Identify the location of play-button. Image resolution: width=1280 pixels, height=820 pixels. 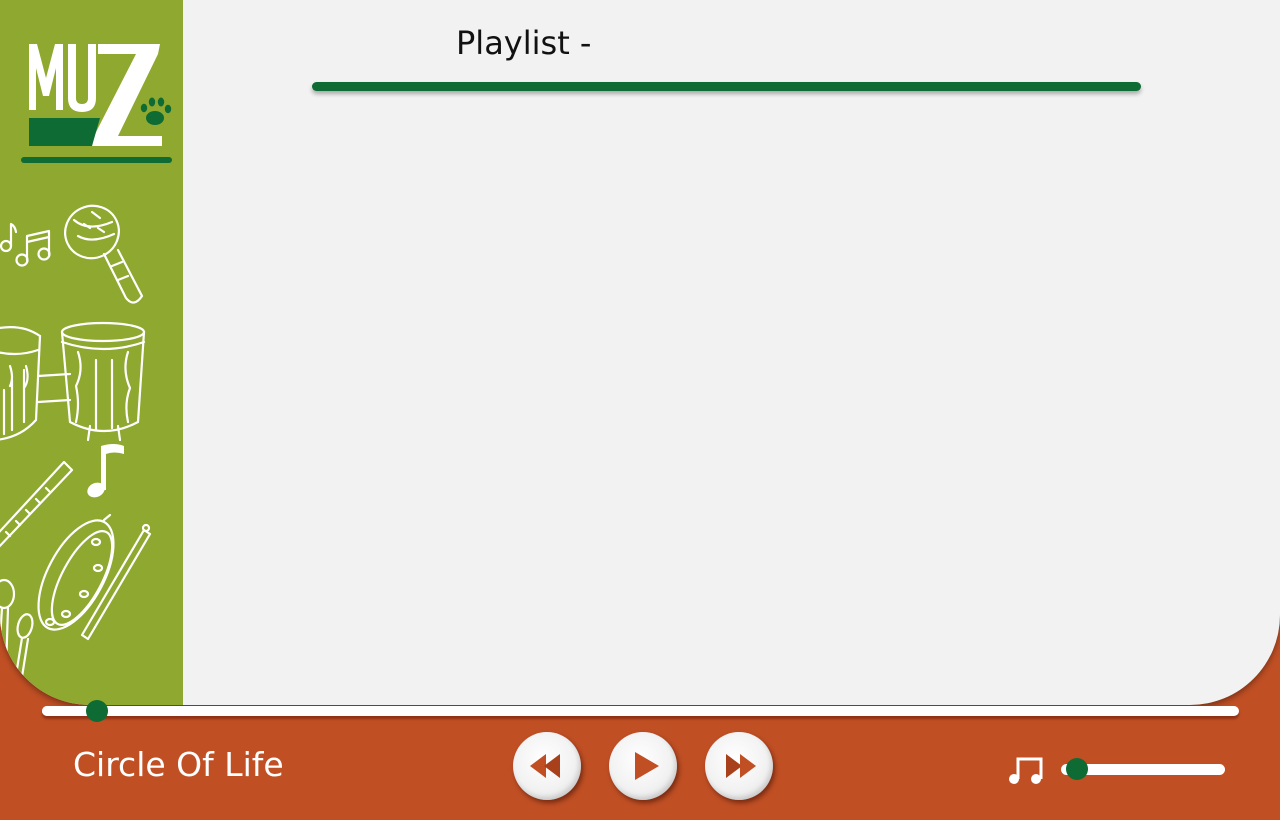
(643, 766).